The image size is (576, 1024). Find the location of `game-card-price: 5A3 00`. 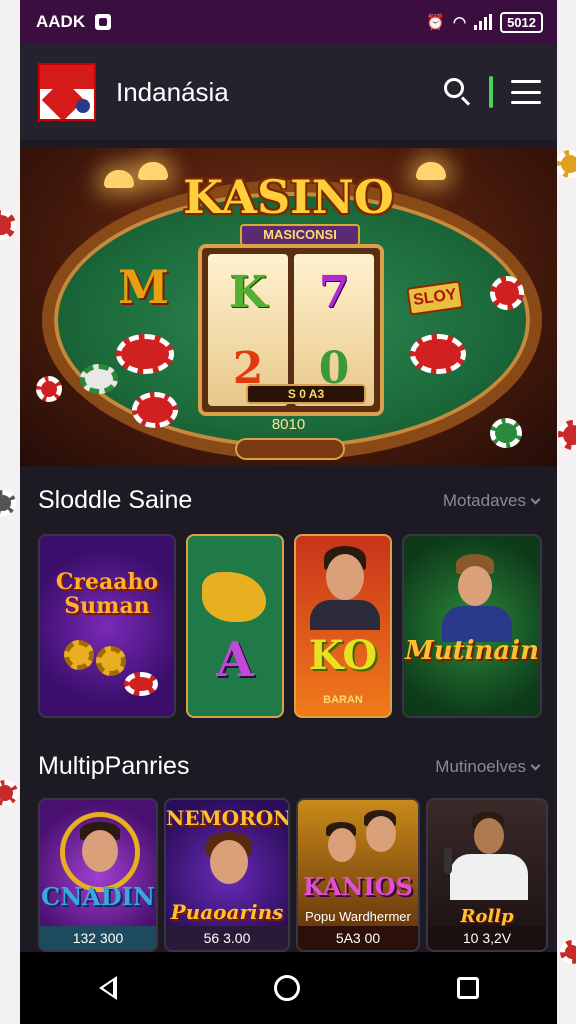

game-card-price: 5A3 00 is located at coordinates (358, 938).